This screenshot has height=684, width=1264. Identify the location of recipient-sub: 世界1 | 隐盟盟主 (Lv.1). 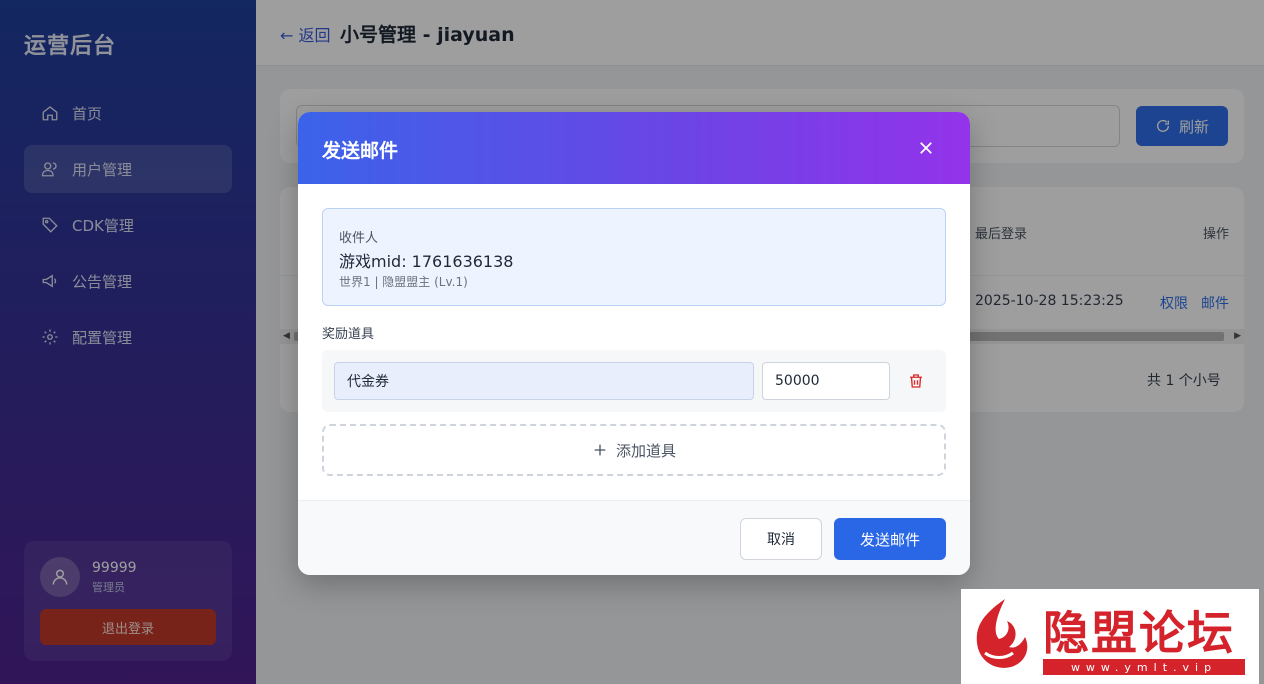
(403, 282).